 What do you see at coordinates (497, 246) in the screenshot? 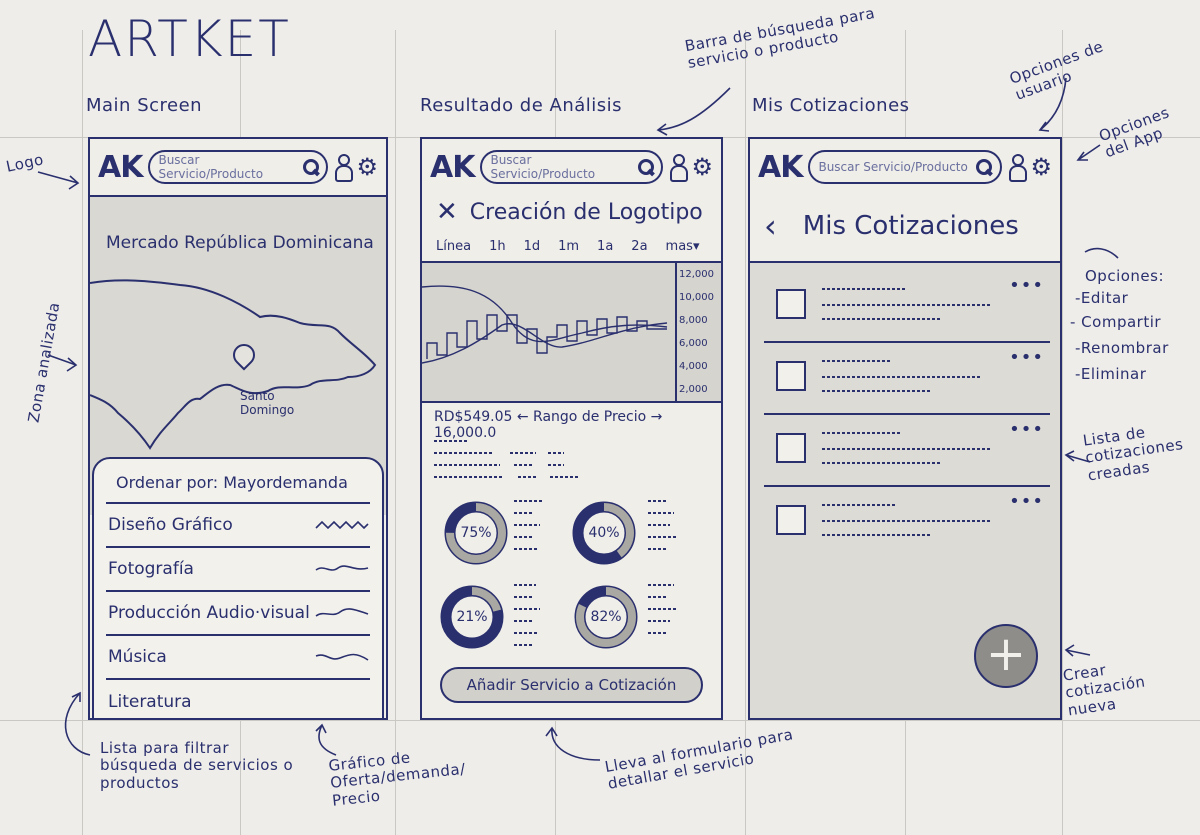
I see `tab-timeframe: 1h` at bounding box center [497, 246].